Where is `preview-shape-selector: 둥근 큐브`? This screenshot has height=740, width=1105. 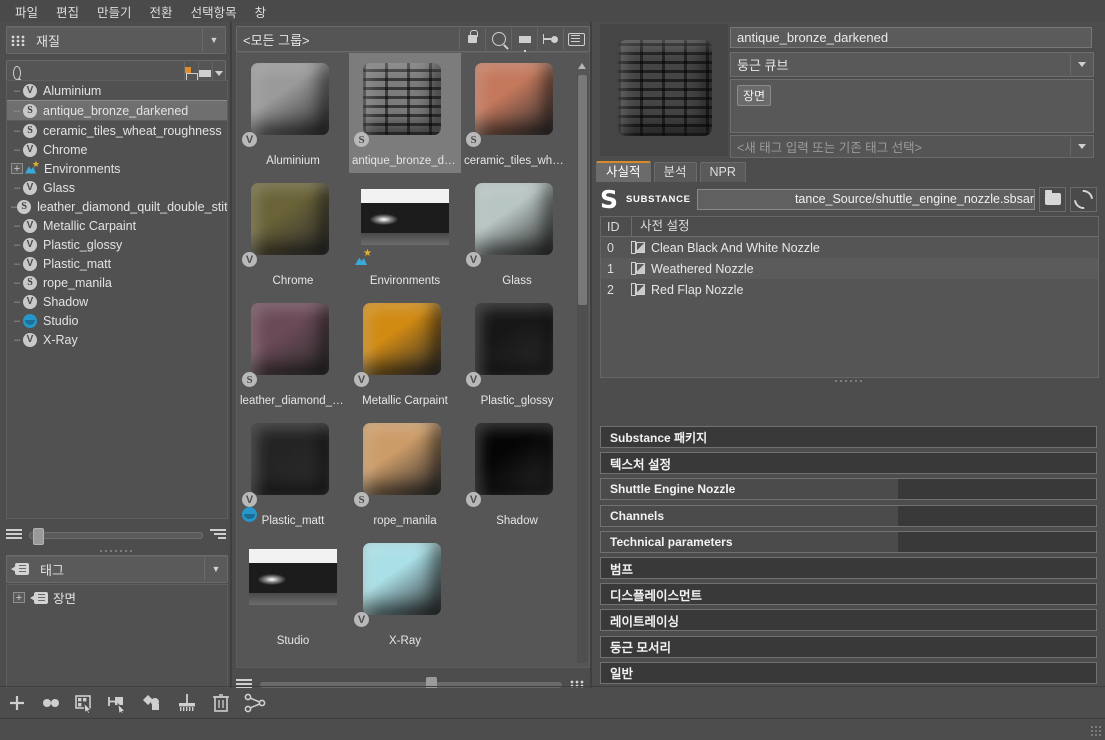
preview-shape-selector: 둥근 큐브 is located at coordinates (912, 64).